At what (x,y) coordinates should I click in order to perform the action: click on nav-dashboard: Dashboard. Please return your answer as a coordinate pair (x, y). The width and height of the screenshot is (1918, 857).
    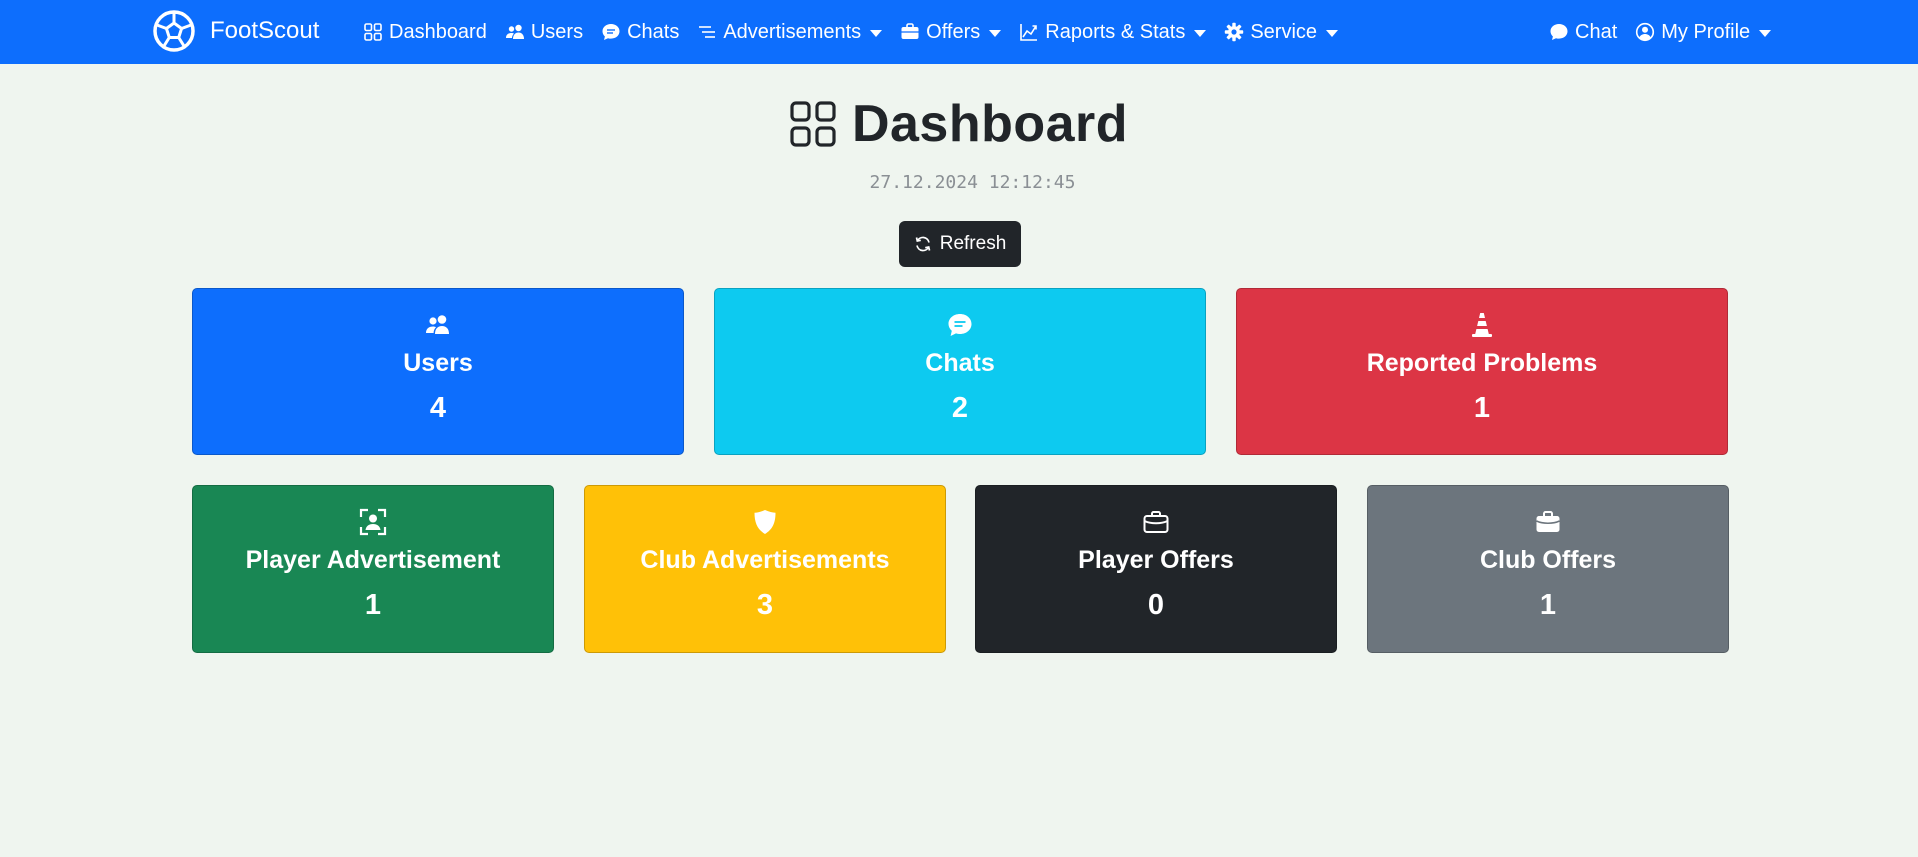
    Looking at the image, I should click on (425, 32).